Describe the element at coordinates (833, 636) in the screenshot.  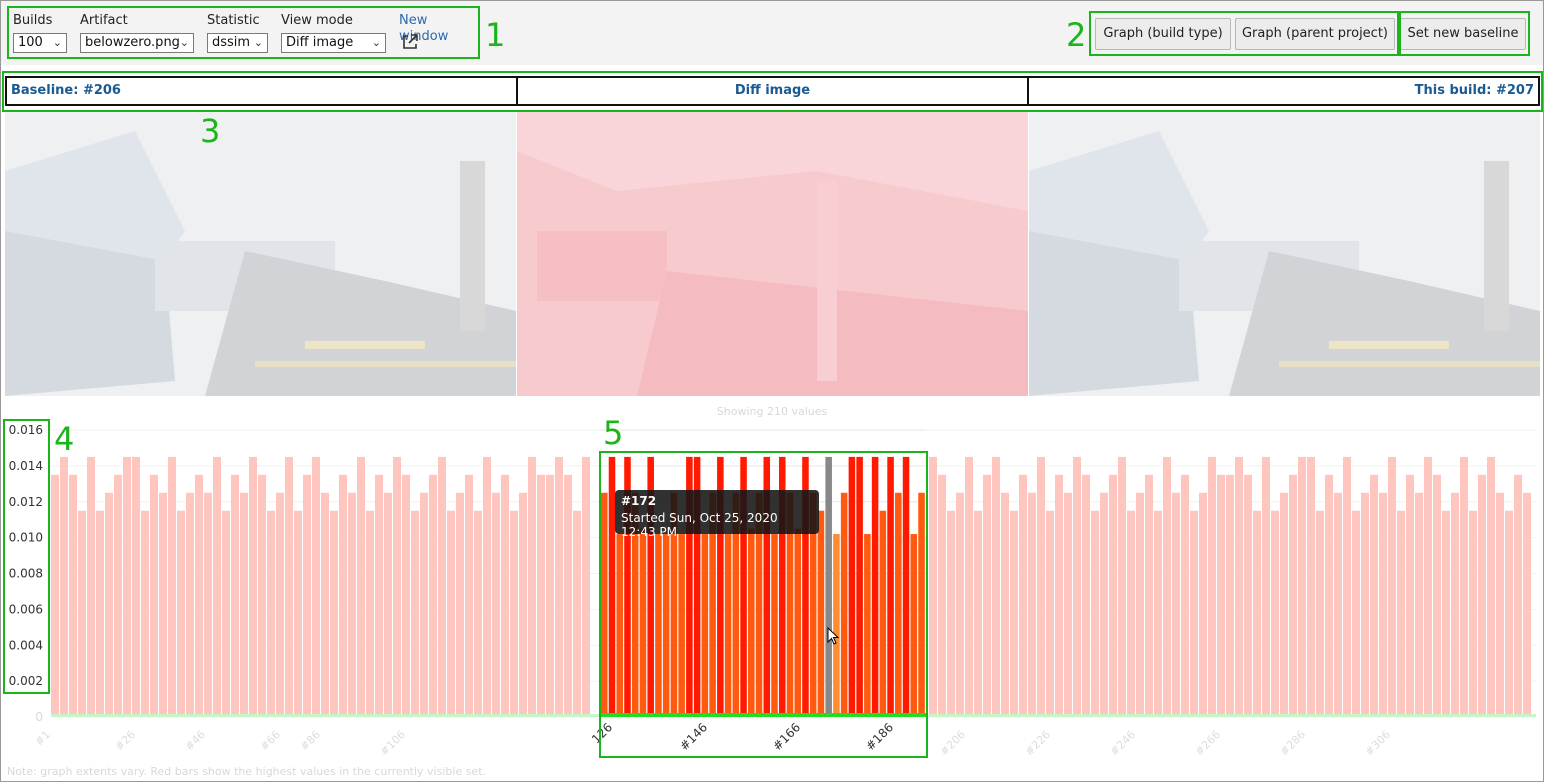
I see `mouse-cursor-icon` at that location.